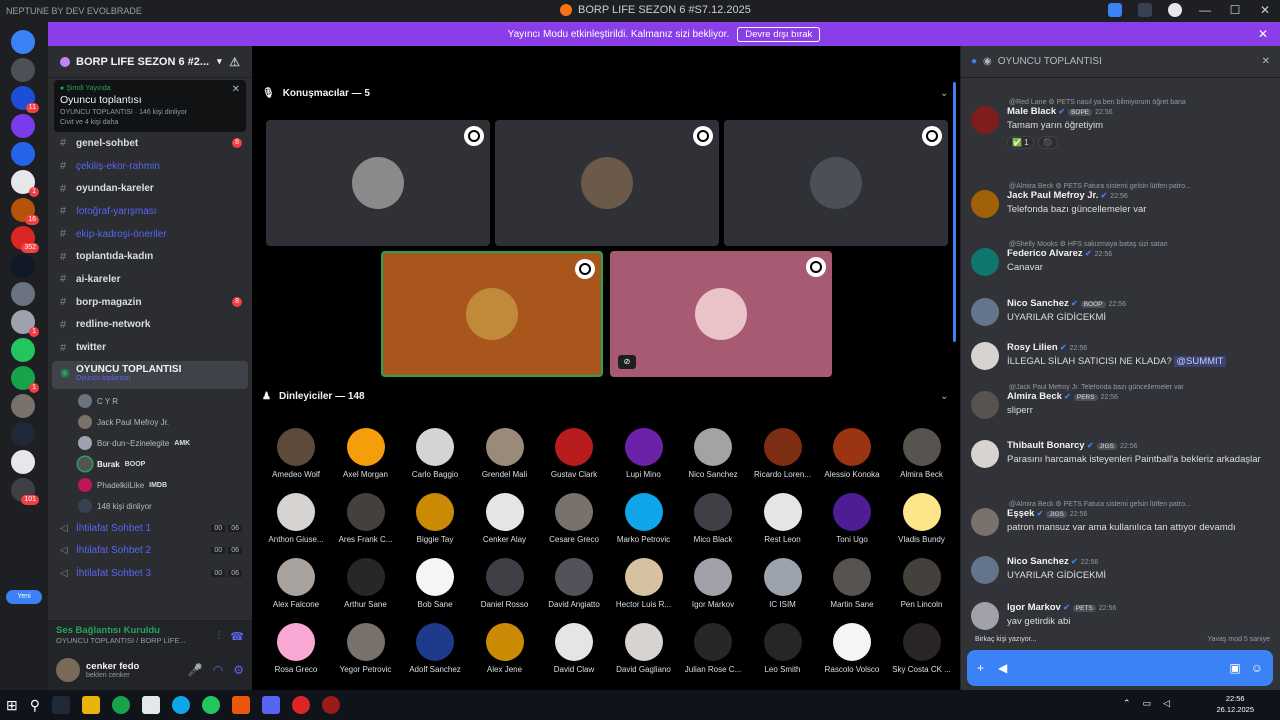 The height and width of the screenshot is (720, 1280). I want to click on message-author: Almira Beck ✔ PERS 22:56, so click(1062, 396).